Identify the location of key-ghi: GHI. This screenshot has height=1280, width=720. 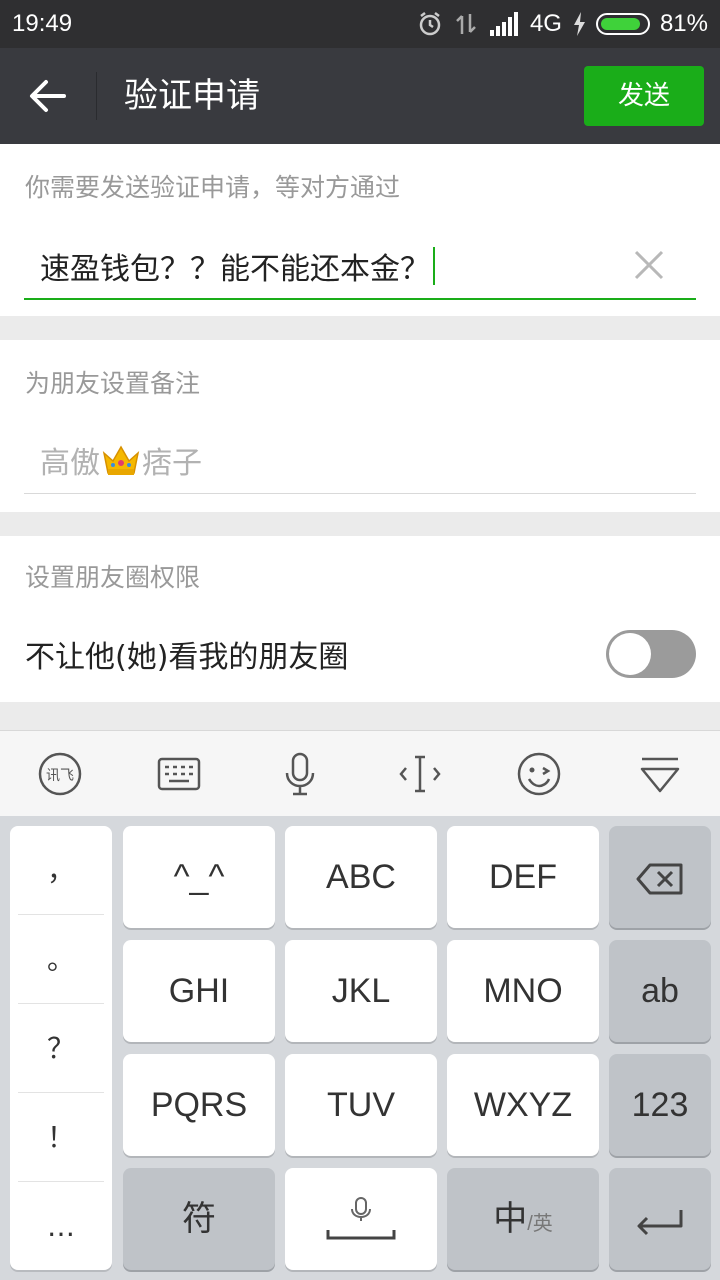
(199, 991).